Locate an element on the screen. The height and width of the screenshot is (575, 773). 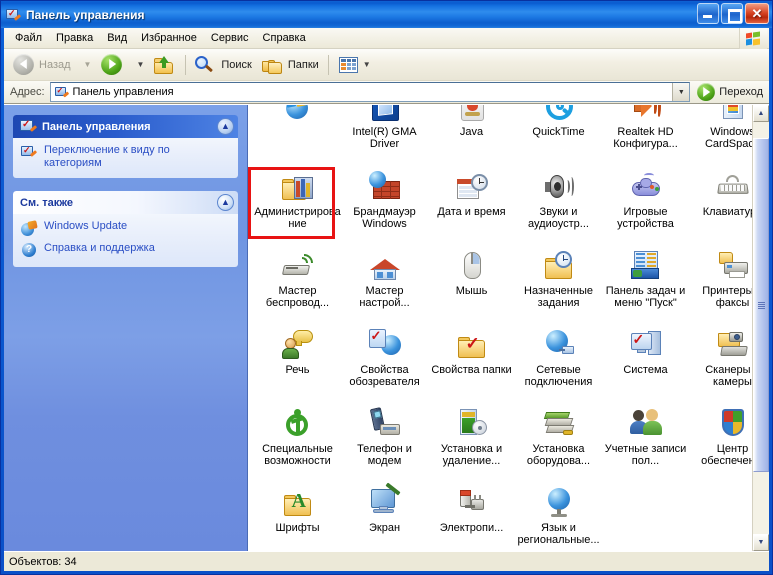
menu-help: Справка is located at coordinates (284, 38).